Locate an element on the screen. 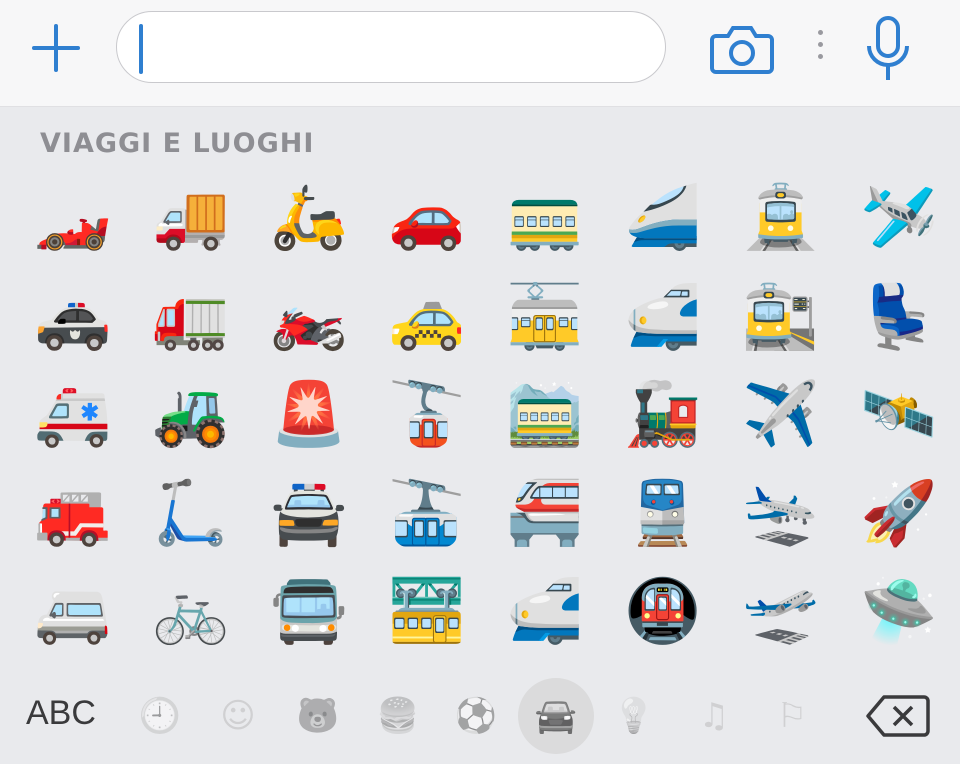 The image size is (960, 764). emoji-key: 🚋 is located at coordinates (545, 317).